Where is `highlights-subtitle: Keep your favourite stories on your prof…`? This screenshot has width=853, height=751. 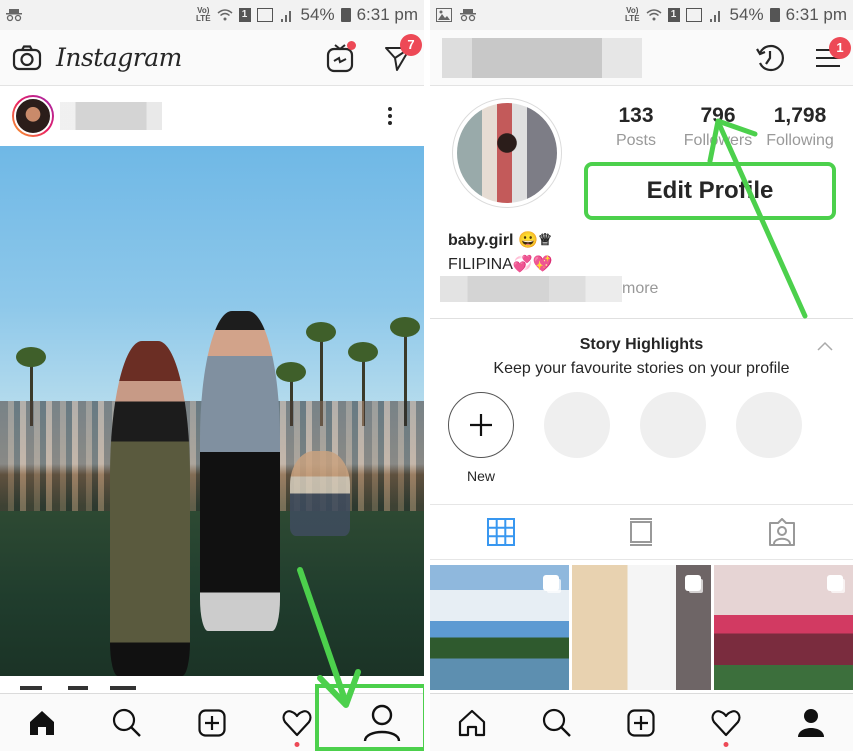 highlights-subtitle: Keep your favourite stories on your prof… is located at coordinates (641, 368).